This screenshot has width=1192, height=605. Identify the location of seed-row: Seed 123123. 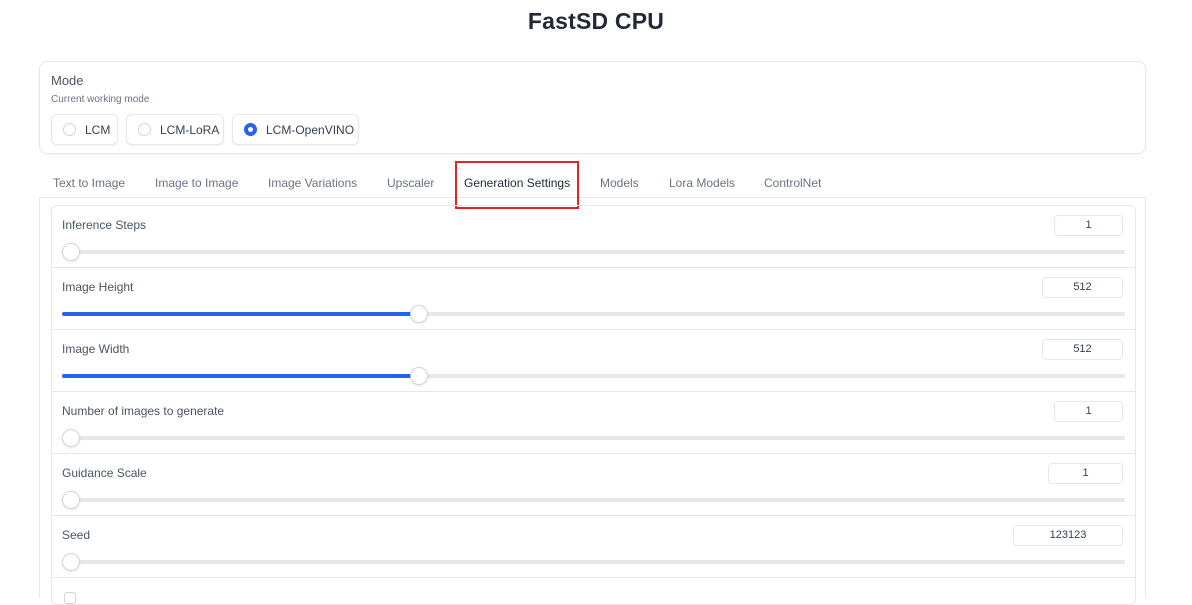
(593, 547).